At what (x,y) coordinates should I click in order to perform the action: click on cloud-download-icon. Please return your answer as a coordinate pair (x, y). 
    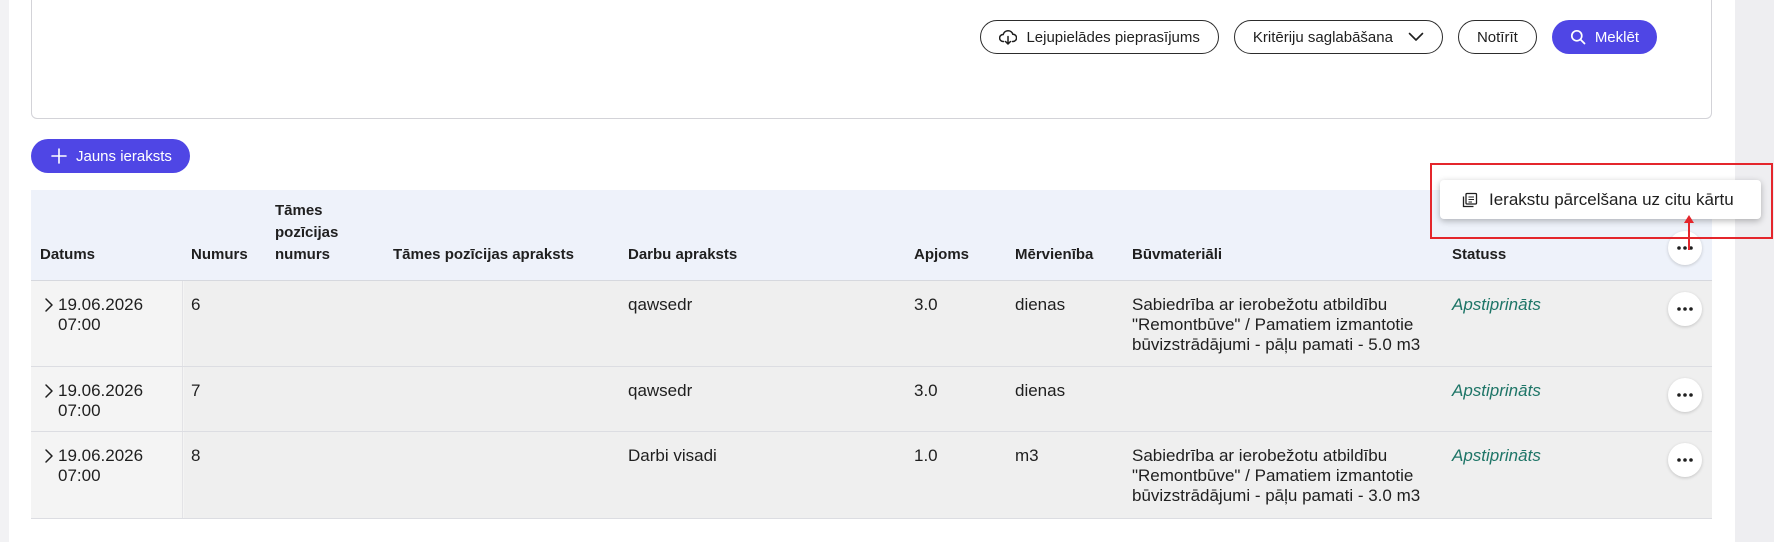
    Looking at the image, I should click on (1008, 37).